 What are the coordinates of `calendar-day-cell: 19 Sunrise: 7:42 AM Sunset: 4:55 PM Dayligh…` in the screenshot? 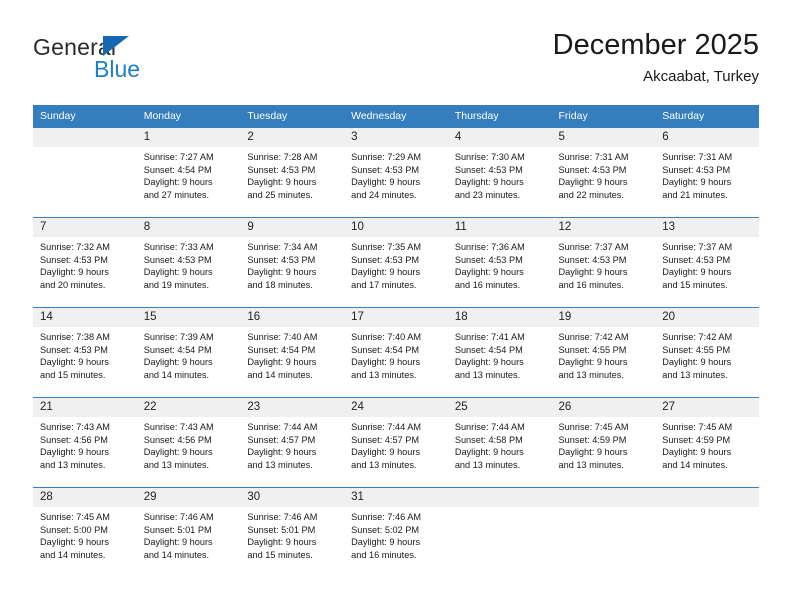 It's located at (603, 352).